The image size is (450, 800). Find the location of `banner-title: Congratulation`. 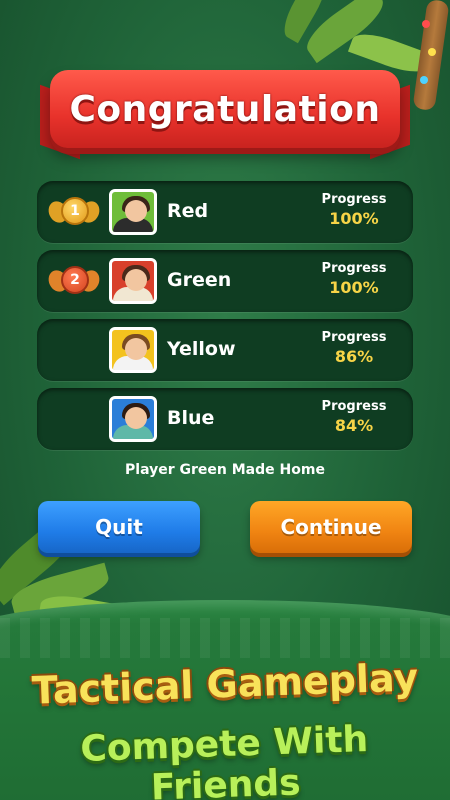

banner-title: Congratulation is located at coordinates (225, 109).